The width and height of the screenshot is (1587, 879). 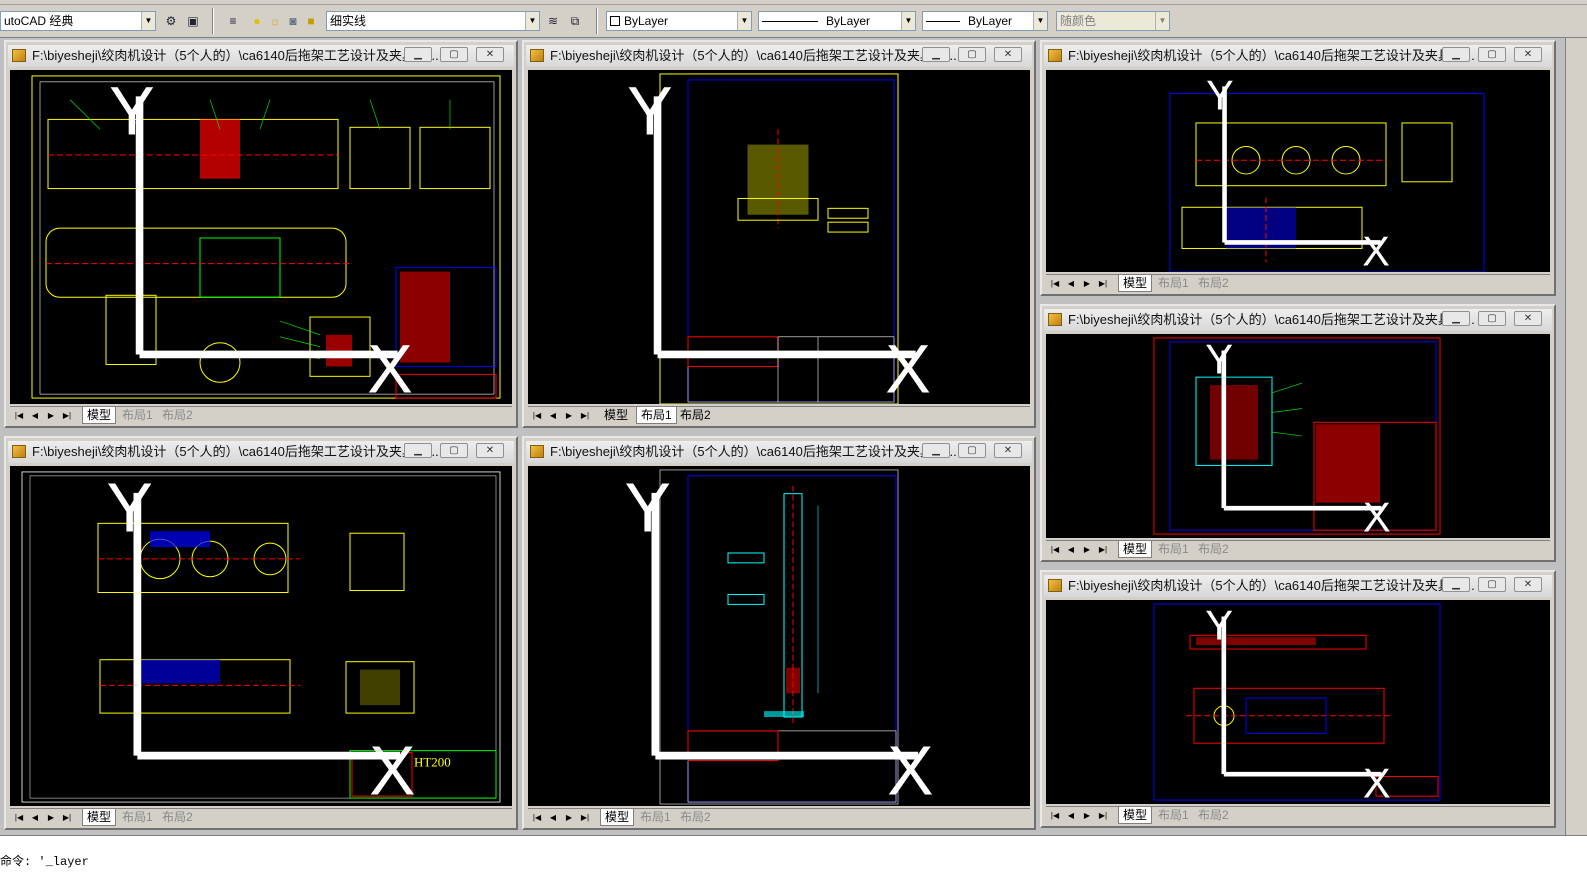 I want to click on layer-freeze-sun-icon: ☼, so click(x=275, y=21).